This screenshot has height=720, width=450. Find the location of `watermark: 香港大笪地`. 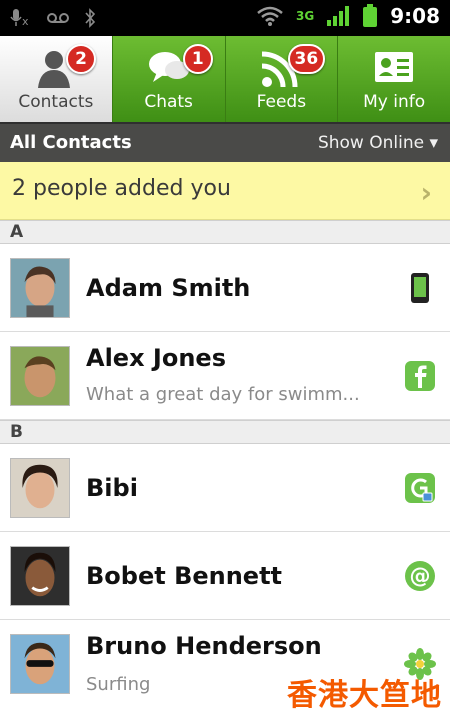

watermark: 香港大笪地 is located at coordinates (364, 695).